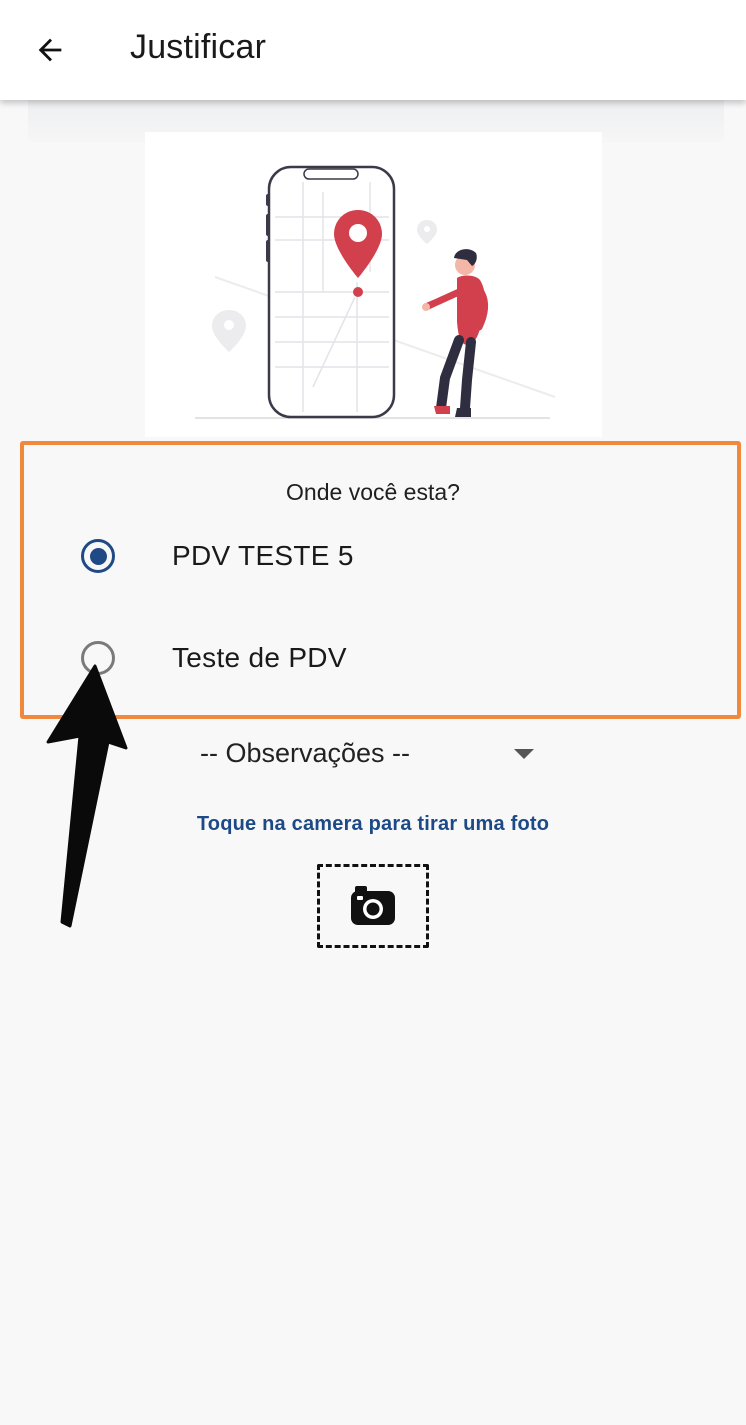  What do you see at coordinates (373, 284) in the screenshot?
I see `location-illustration` at bounding box center [373, 284].